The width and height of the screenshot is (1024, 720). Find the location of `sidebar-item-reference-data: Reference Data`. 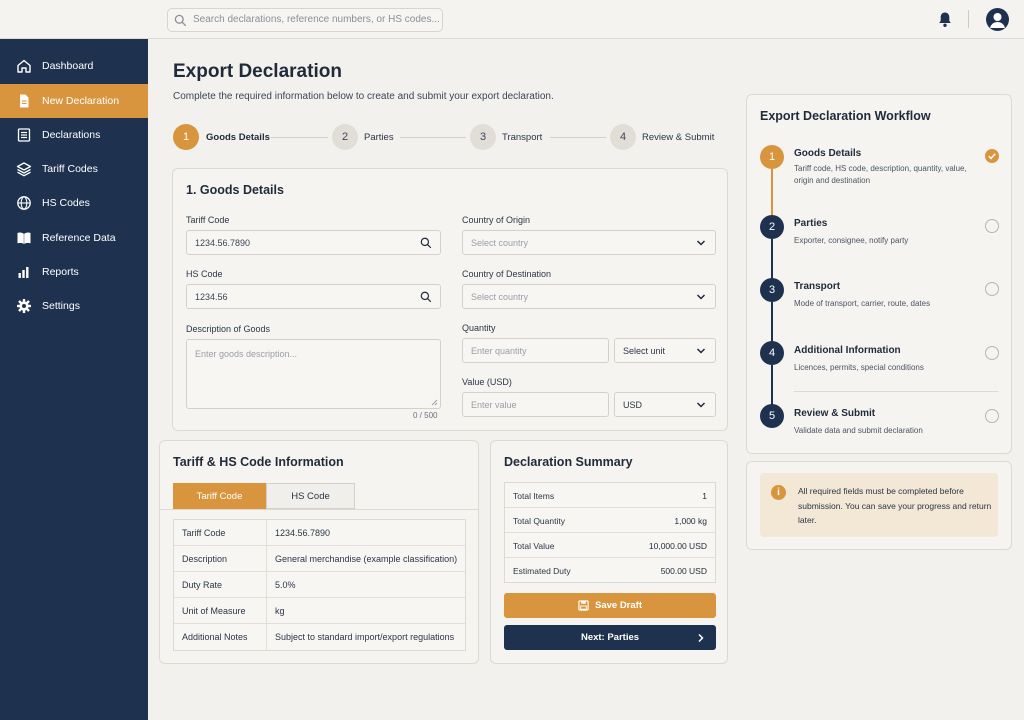

sidebar-item-reference-data: Reference Data is located at coordinates (74, 238).